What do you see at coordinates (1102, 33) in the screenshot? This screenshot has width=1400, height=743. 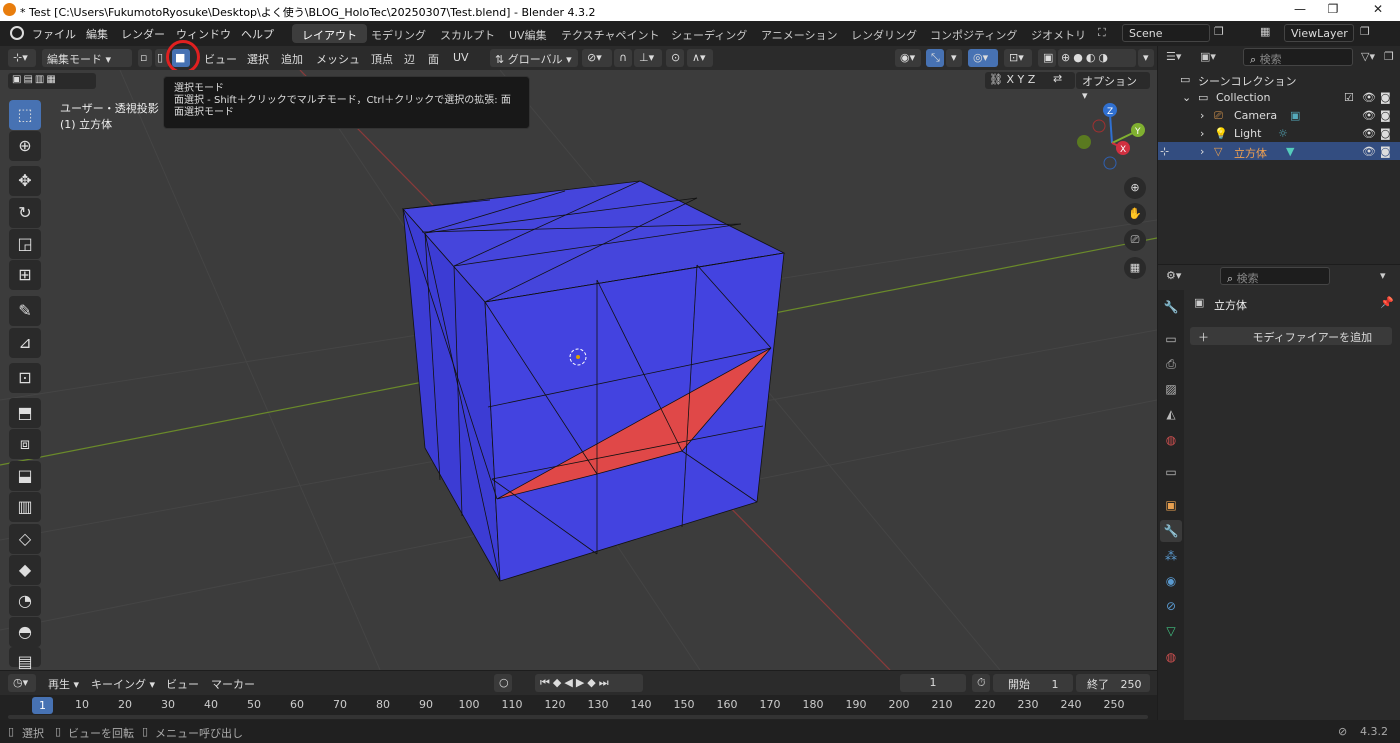 I see `scene-icon: ⛶` at bounding box center [1102, 33].